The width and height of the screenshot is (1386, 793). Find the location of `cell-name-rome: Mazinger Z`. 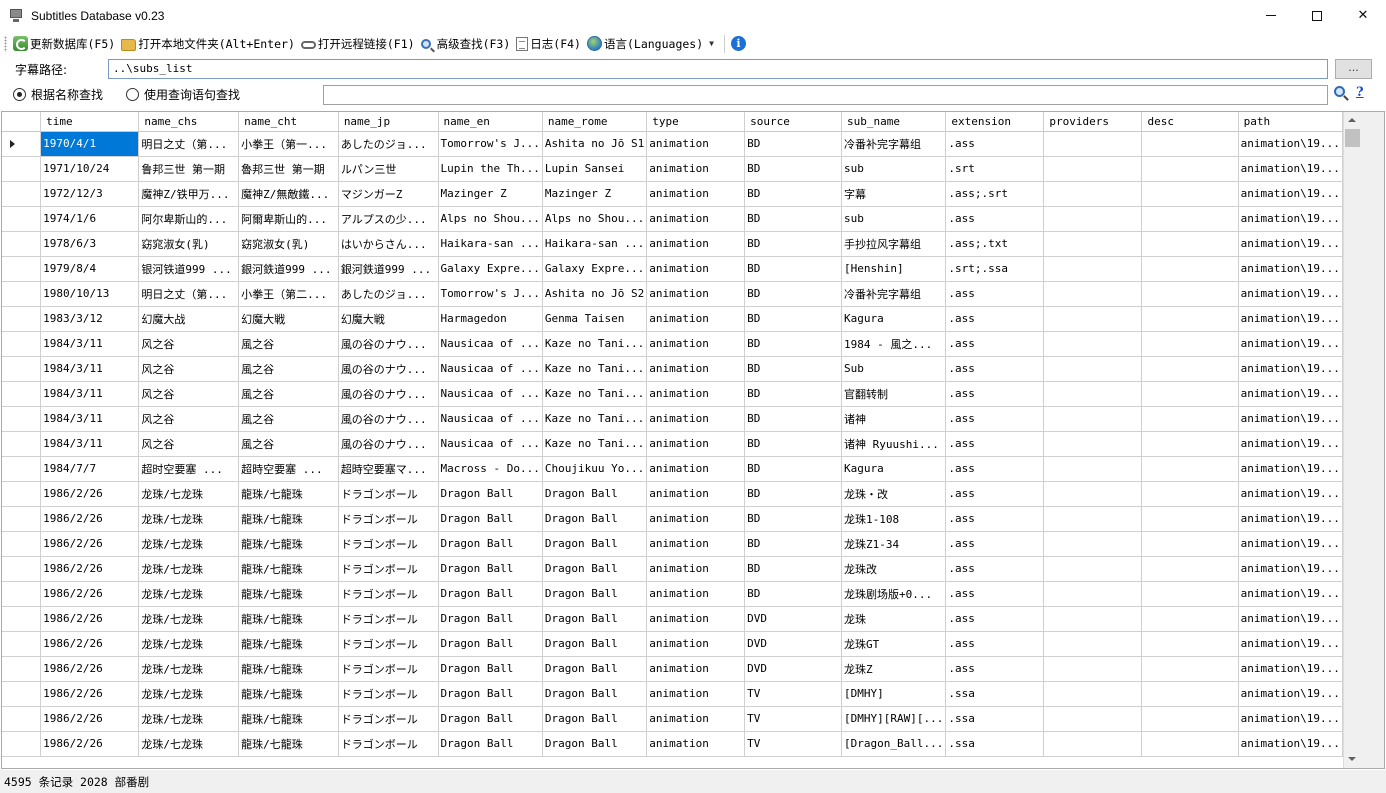

cell-name-rome: Mazinger Z is located at coordinates (595, 194).